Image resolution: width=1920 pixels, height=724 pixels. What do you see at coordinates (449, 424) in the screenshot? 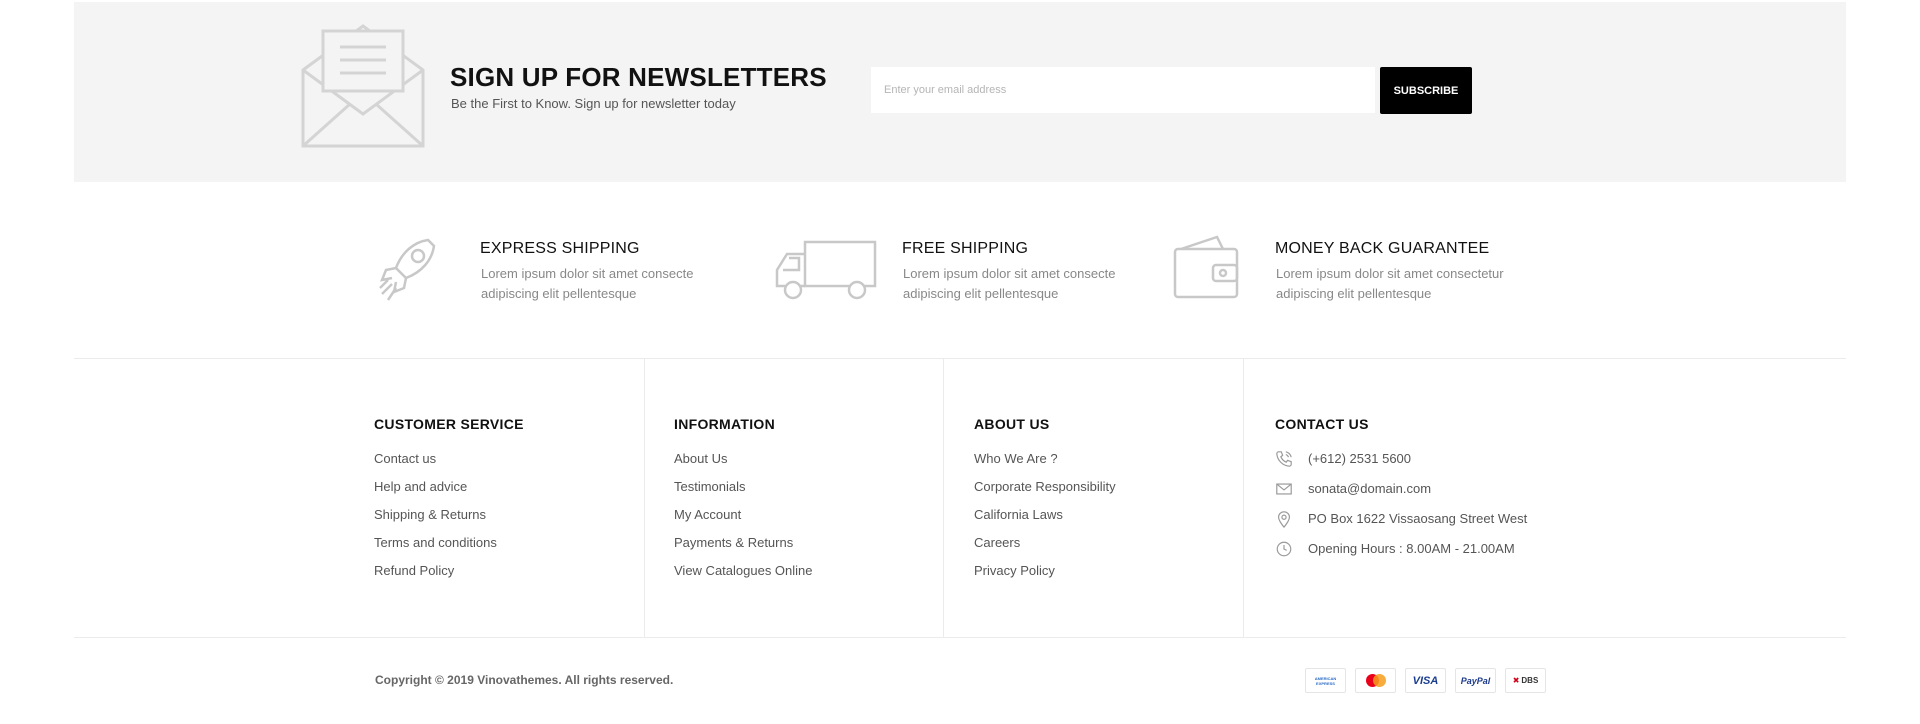
I see `column-title: CUSTOMER SERVICE` at bounding box center [449, 424].